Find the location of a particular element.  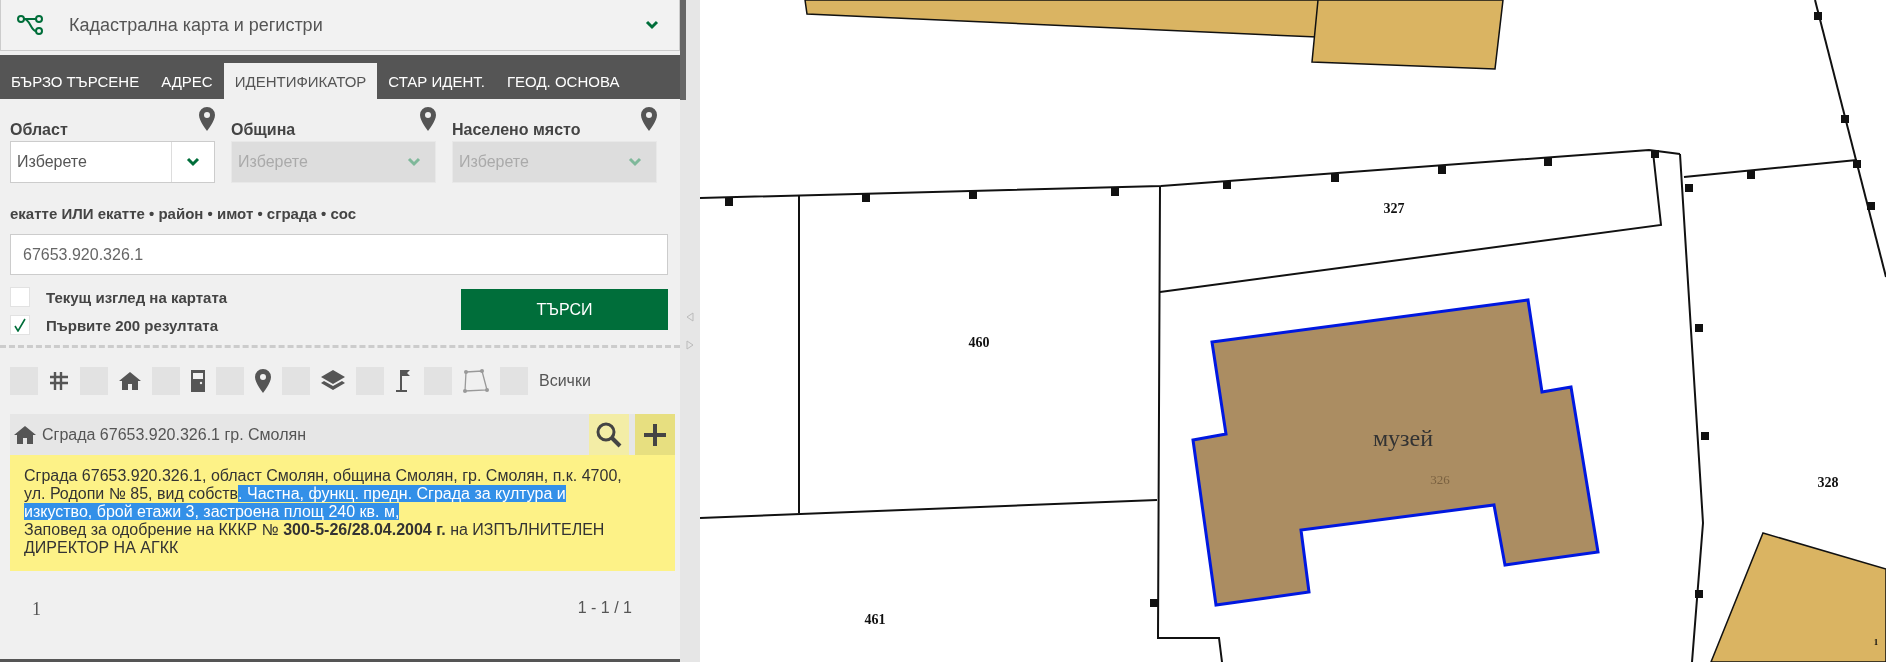

field-label: Населено място is located at coordinates (516, 130).